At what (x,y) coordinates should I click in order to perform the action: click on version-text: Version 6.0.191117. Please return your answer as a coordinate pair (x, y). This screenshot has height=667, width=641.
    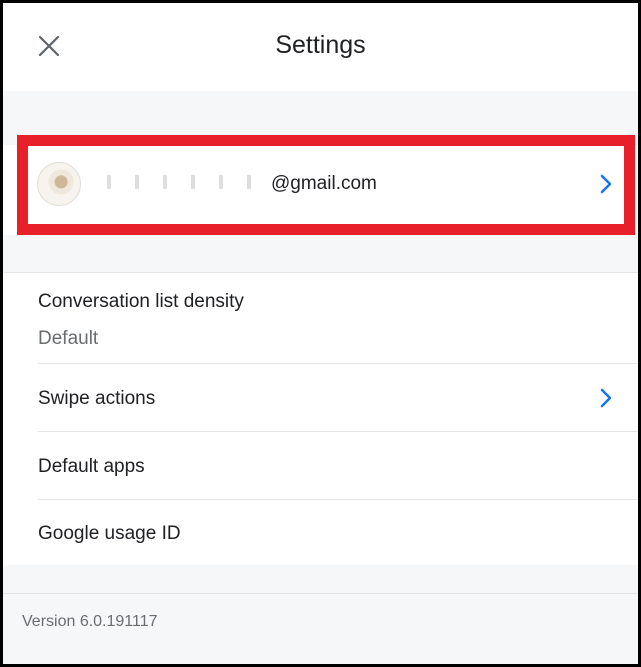
    Looking at the image, I should click on (90, 621).